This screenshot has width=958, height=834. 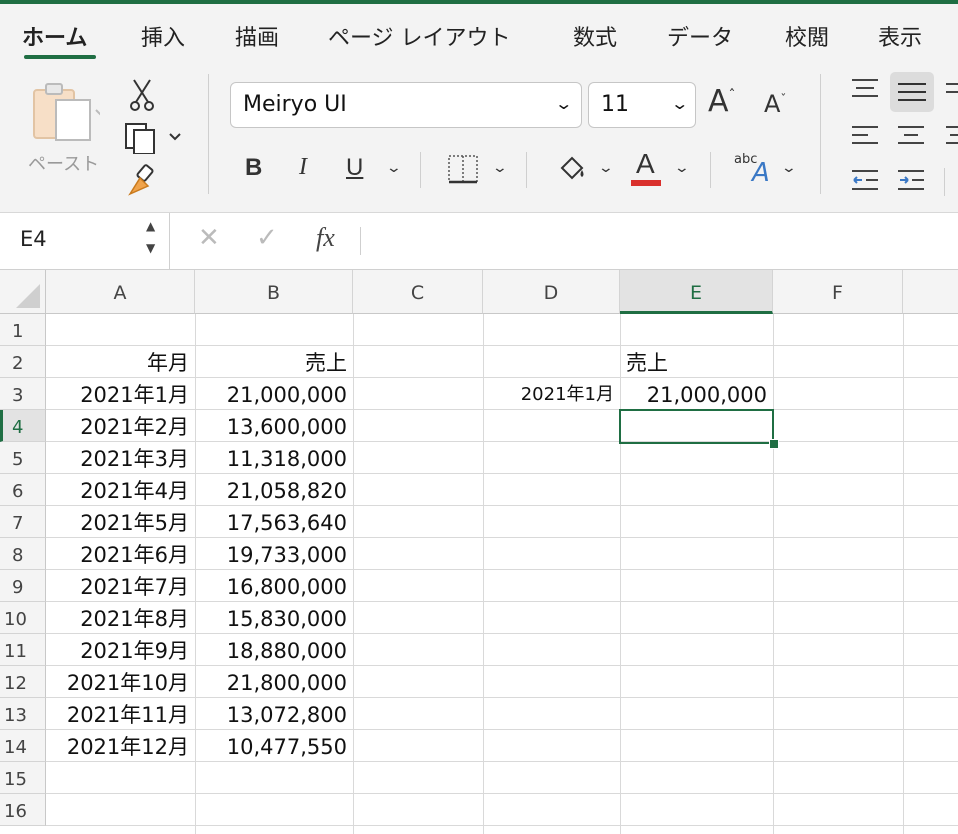 I want to click on row-header-1: 1, so click(x=23, y=330).